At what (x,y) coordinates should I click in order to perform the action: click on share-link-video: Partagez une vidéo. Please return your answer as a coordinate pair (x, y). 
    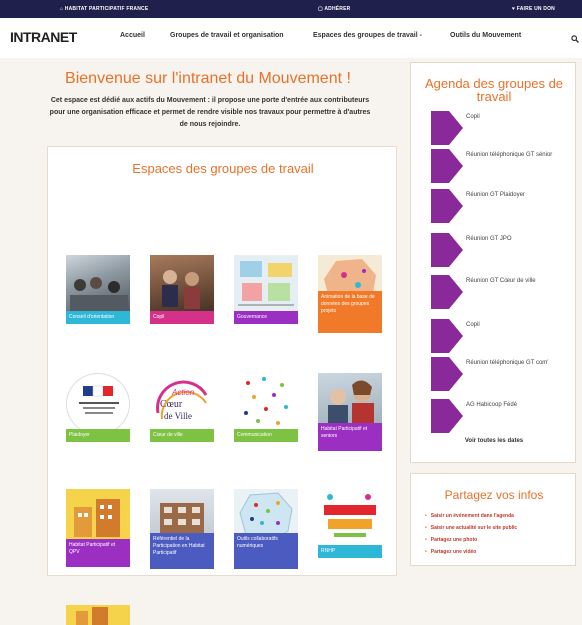
    Looking at the image, I should click on (471, 552).